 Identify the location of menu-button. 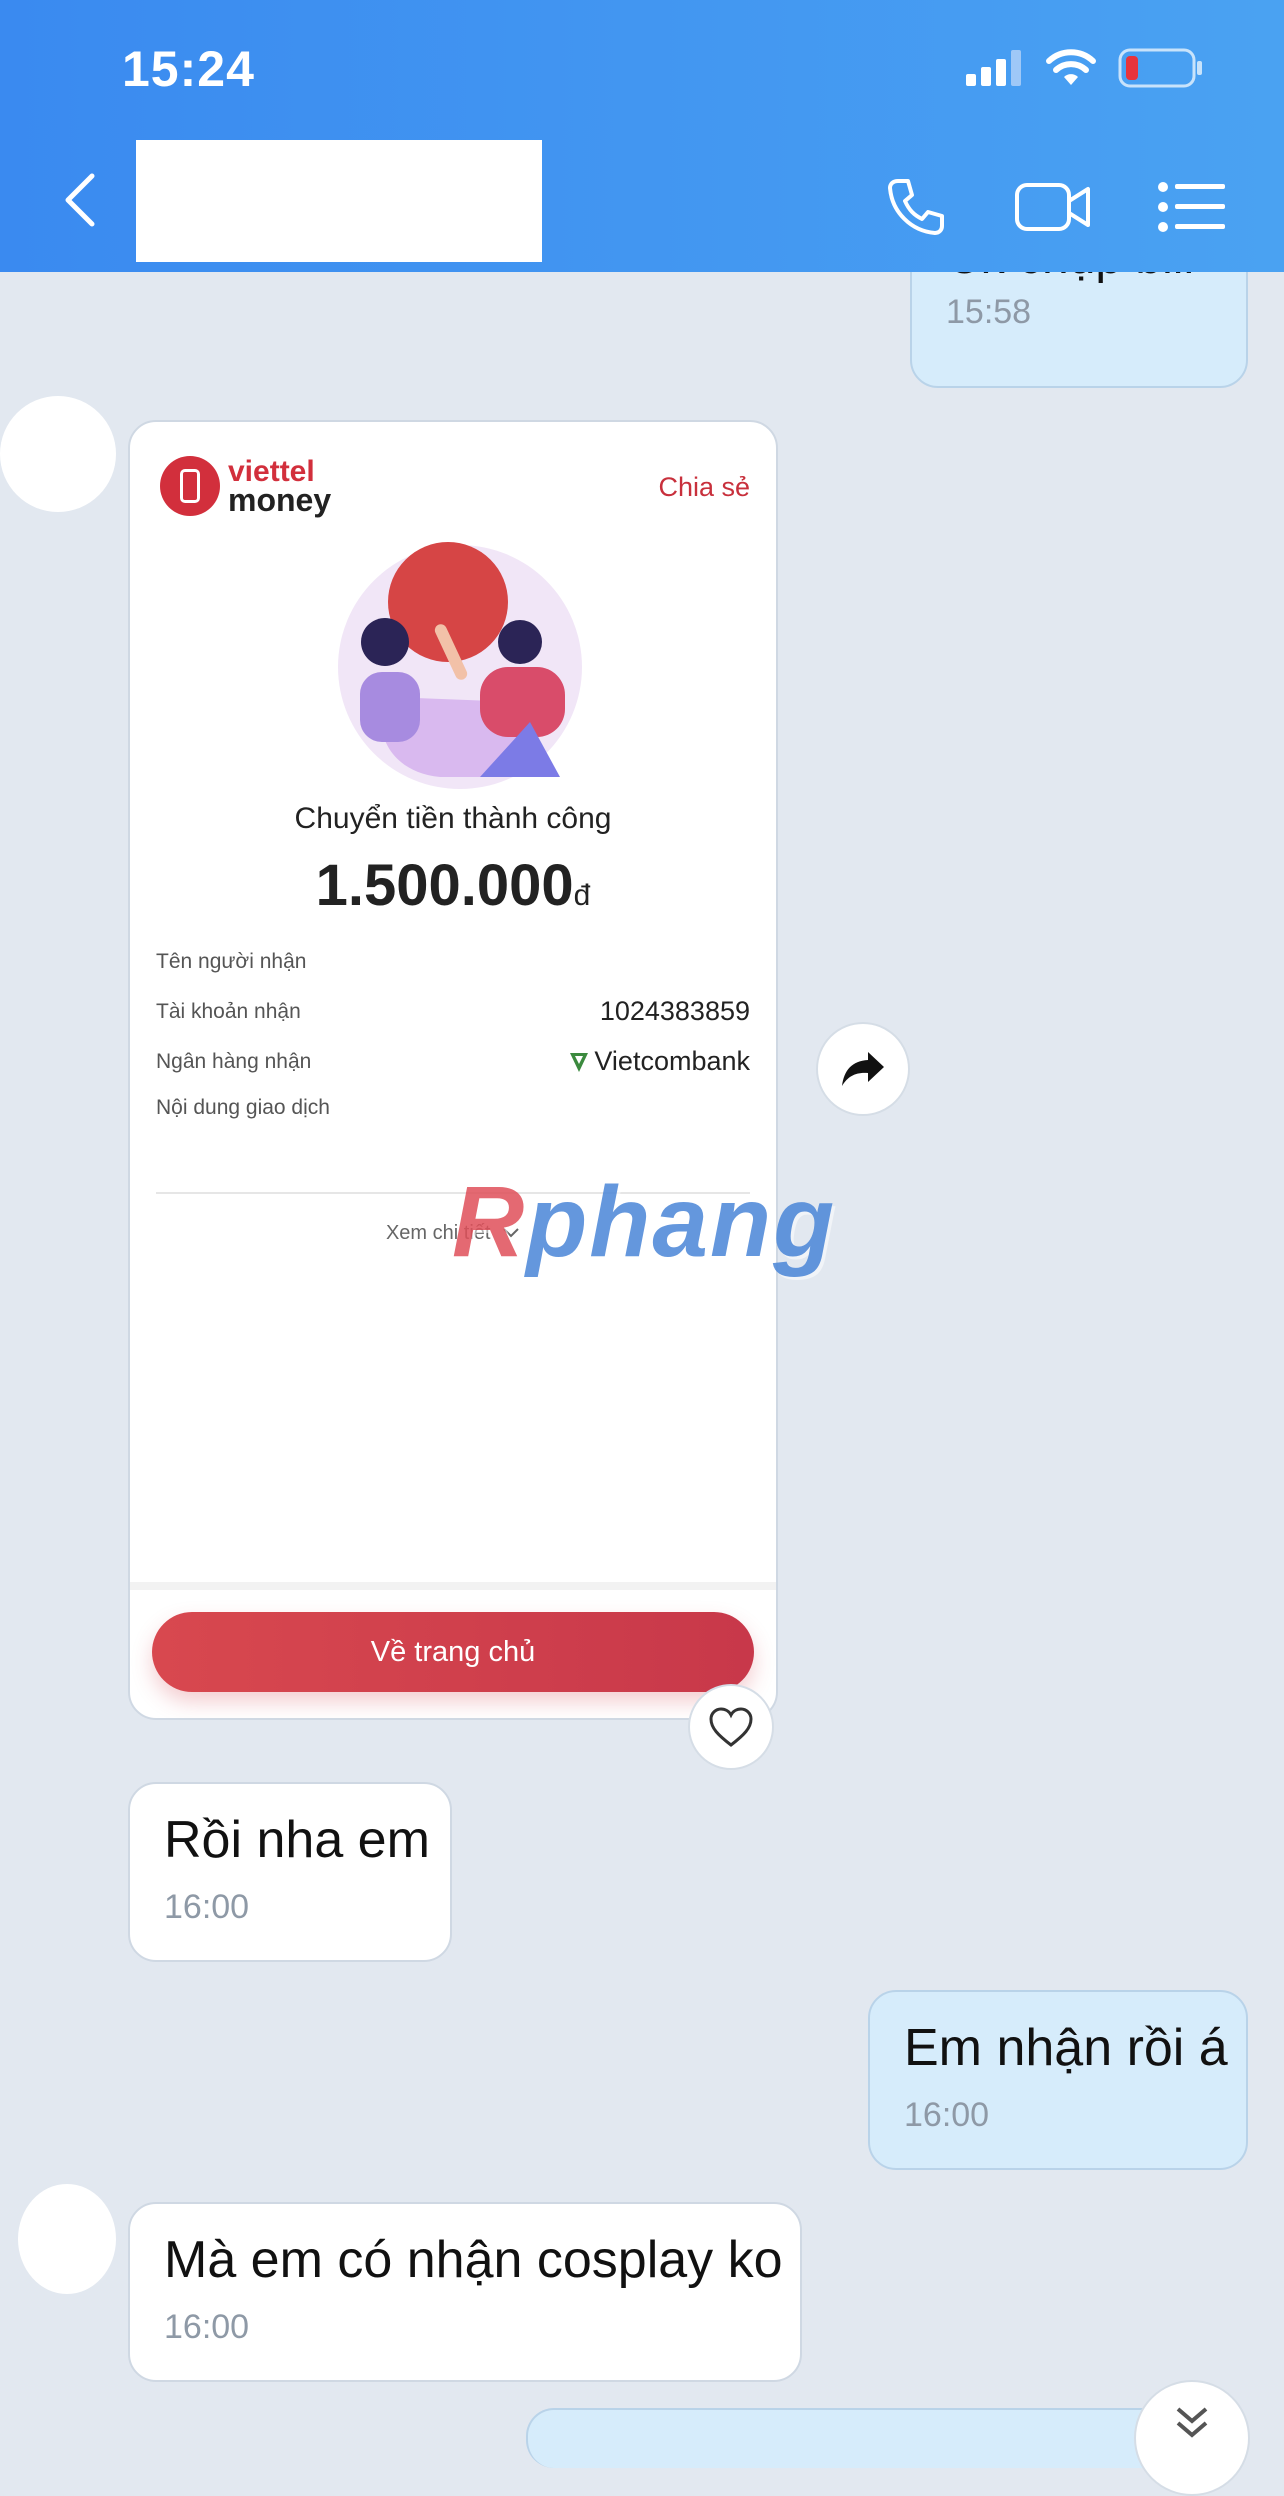
(1192, 207).